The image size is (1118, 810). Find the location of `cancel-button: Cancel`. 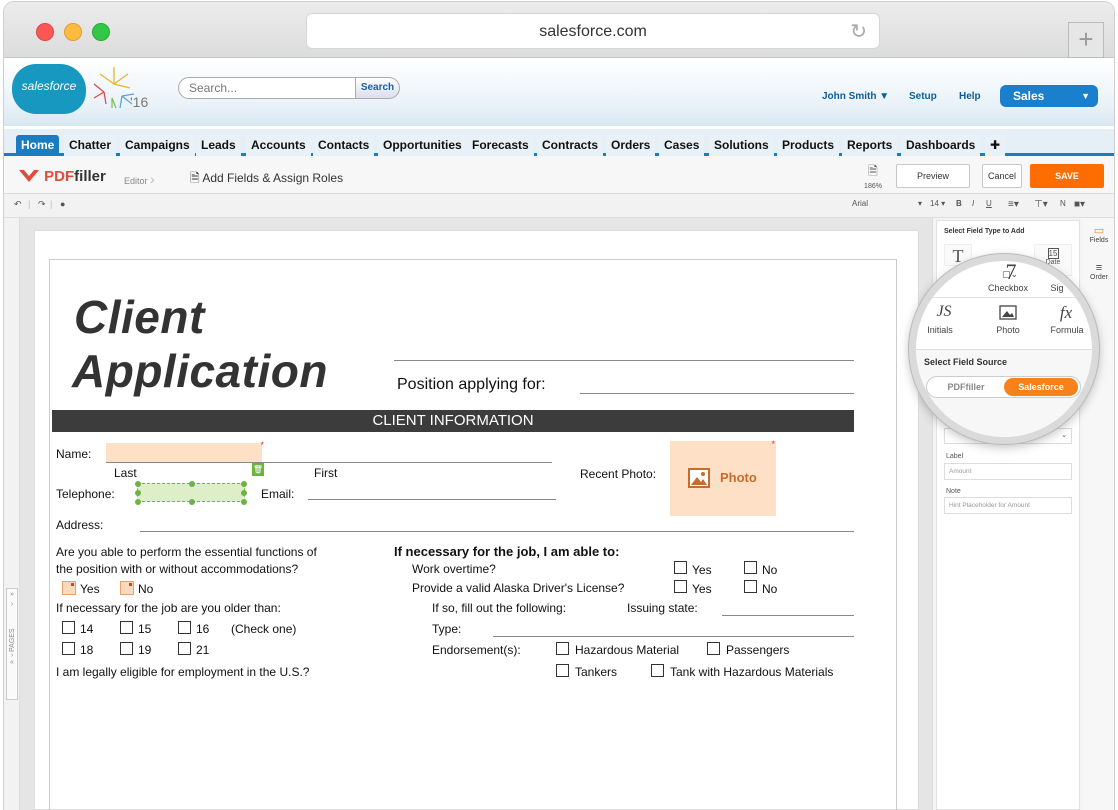

cancel-button: Cancel is located at coordinates (1002, 176).